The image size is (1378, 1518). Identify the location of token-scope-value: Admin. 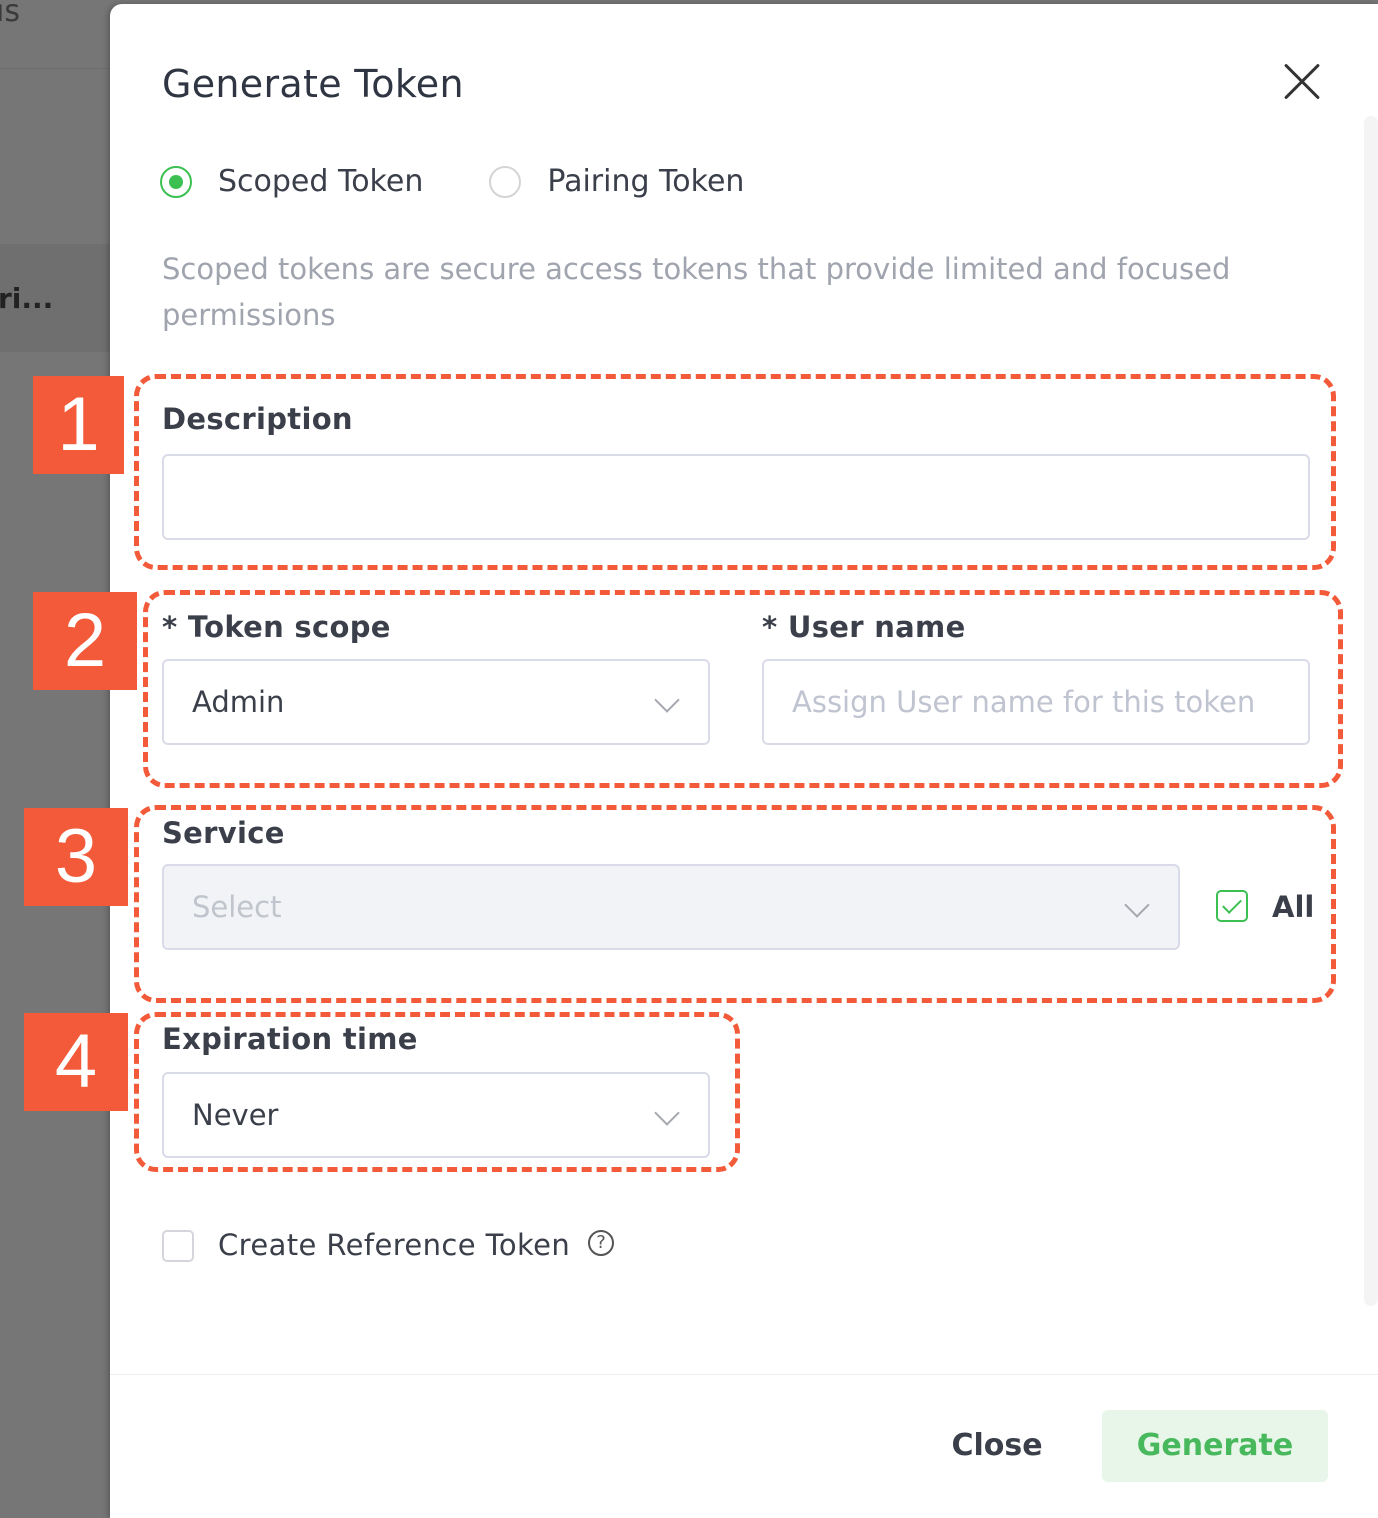
(238, 702).